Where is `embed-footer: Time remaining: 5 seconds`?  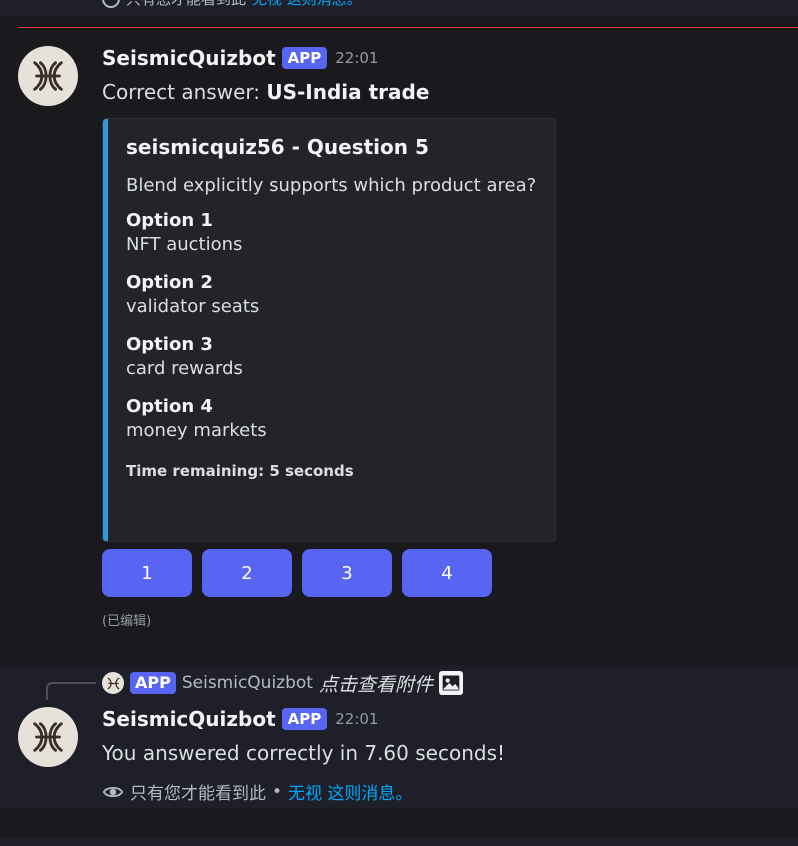 embed-footer: Time remaining: 5 seconds is located at coordinates (240, 471).